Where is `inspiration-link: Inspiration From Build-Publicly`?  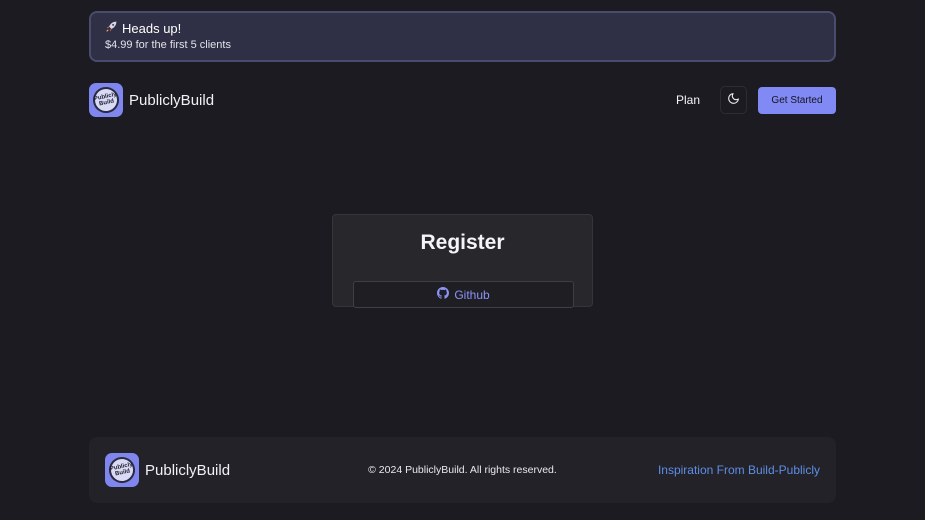
inspiration-link: Inspiration From Build-Publicly is located at coordinates (739, 470).